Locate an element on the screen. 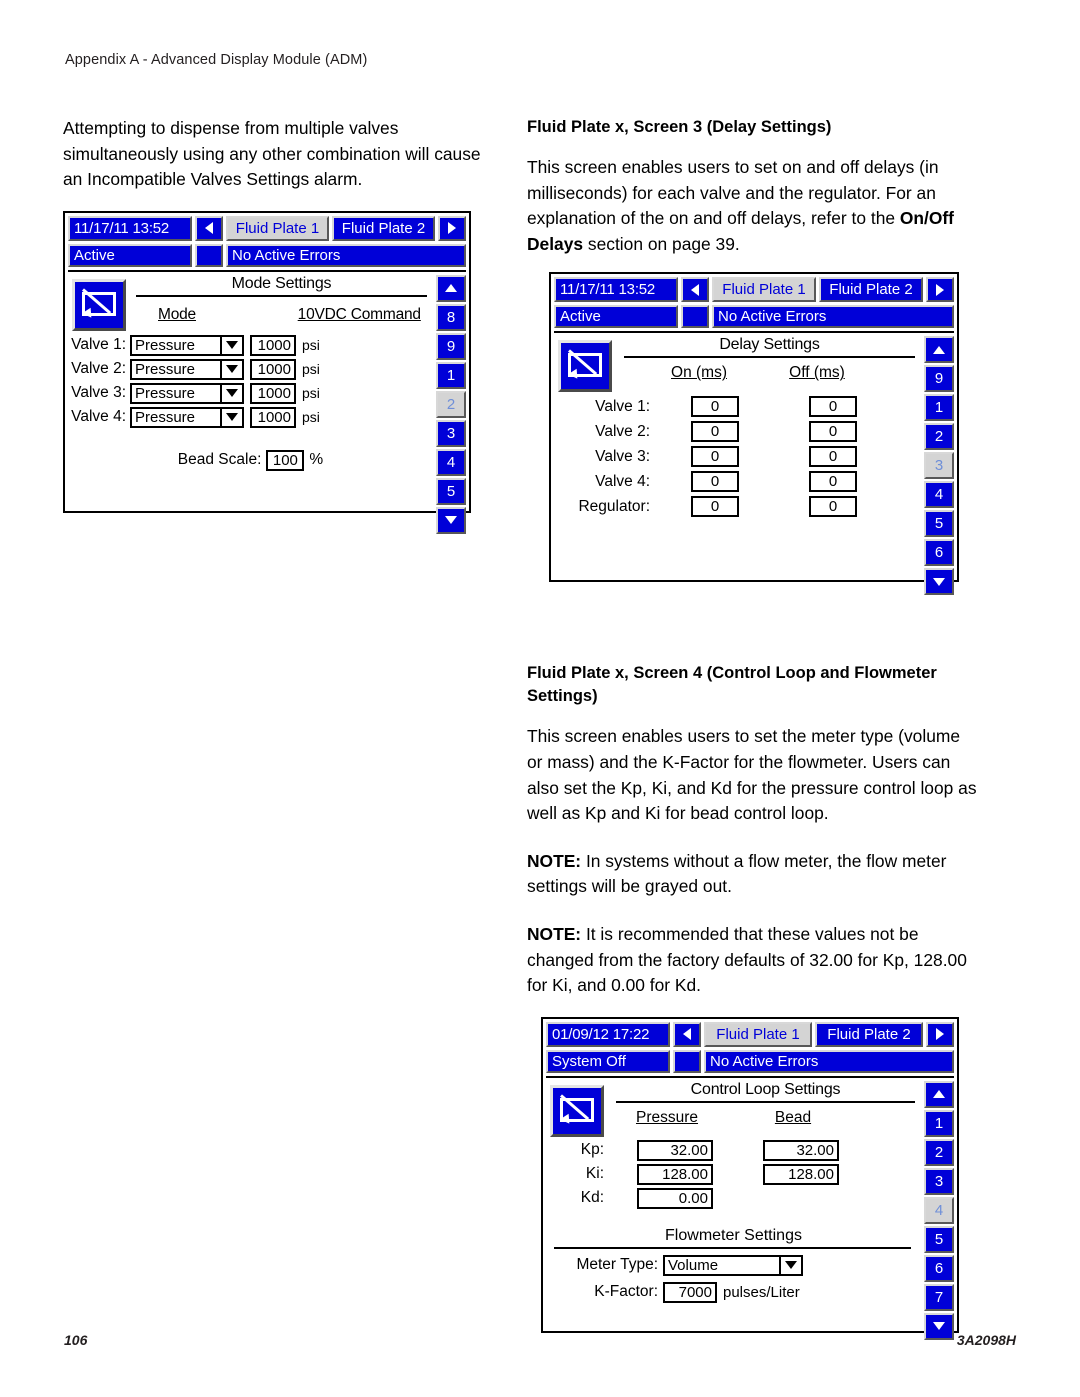 The image size is (1080, 1397). delay-row-label: Valve 3: is located at coordinates (622, 456).